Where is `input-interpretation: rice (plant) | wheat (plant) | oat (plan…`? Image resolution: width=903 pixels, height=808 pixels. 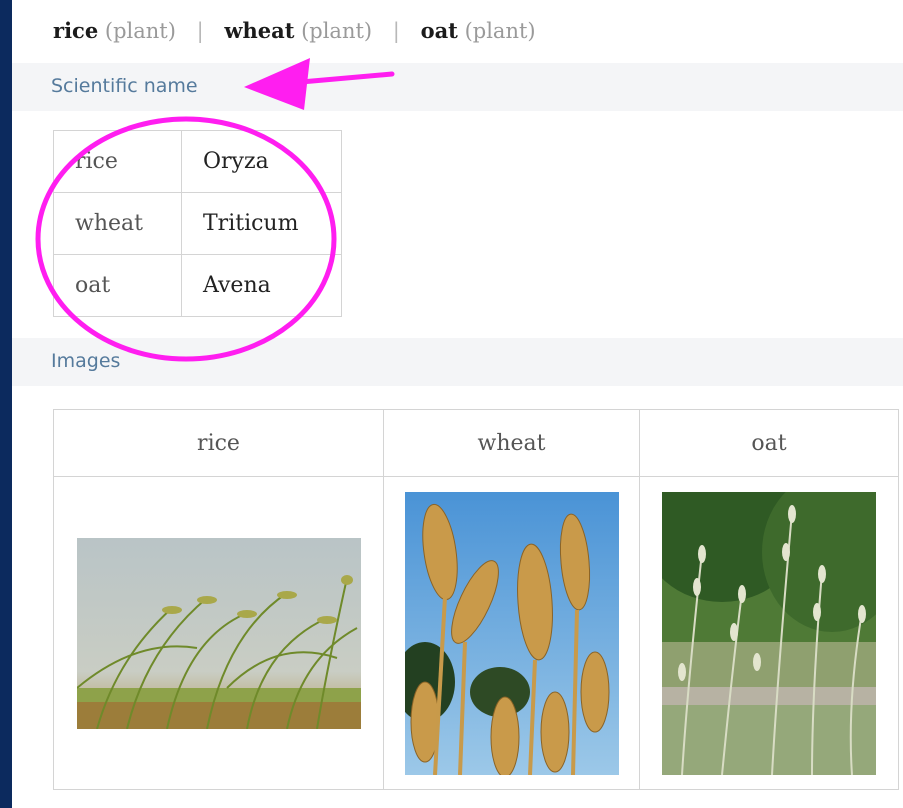
input-interpretation: rice (plant) | wheat (plant) | oat (plan… is located at coordinates (294, 30).